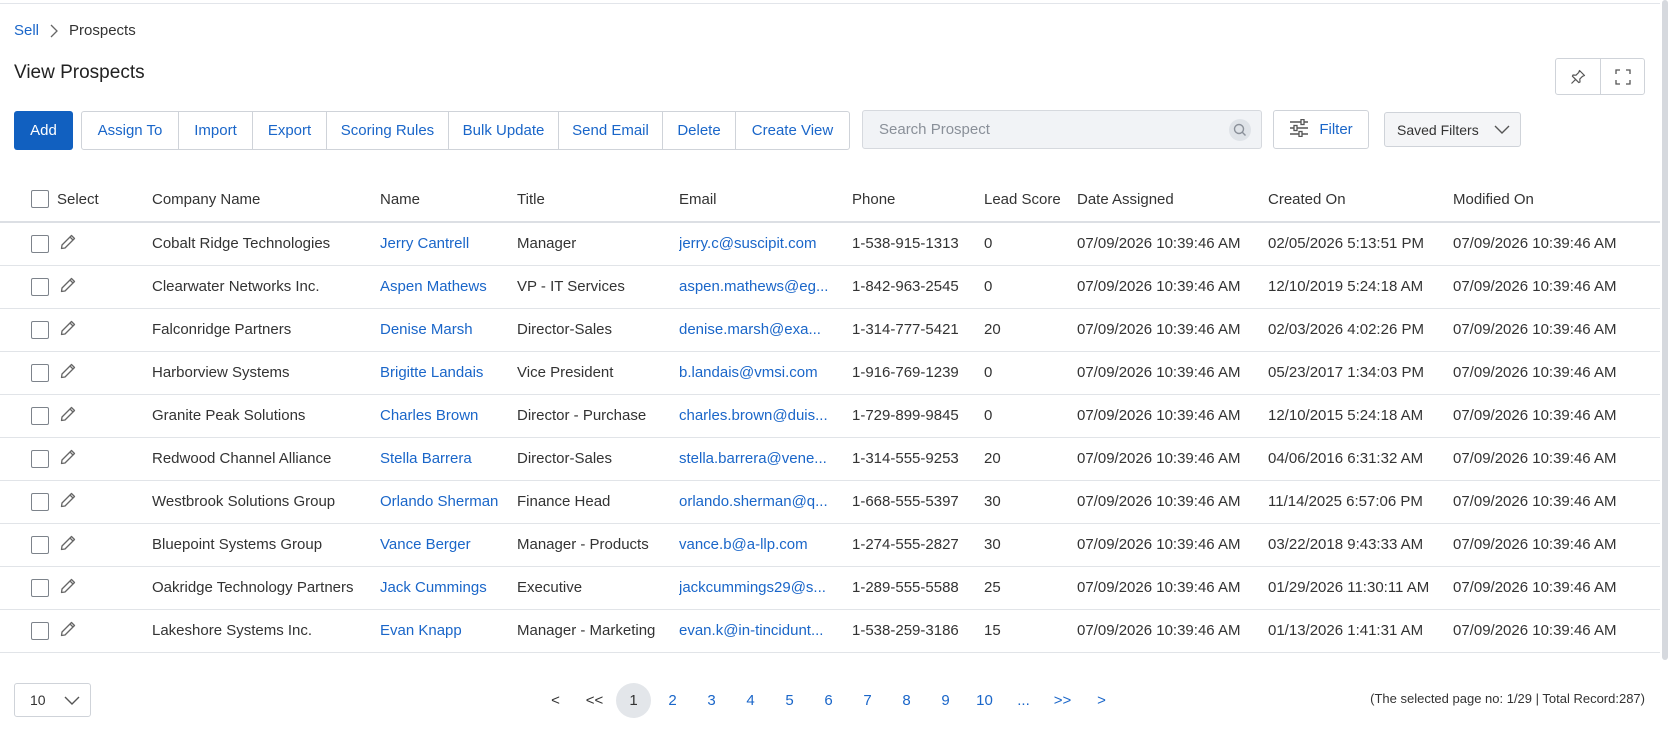 Image resolution: width=1670 pixels, height=748 pixels. Describe the element at coordinates (425, 544) in the screenshot. I see `prospect-name-link: Vance Berger` at that location.